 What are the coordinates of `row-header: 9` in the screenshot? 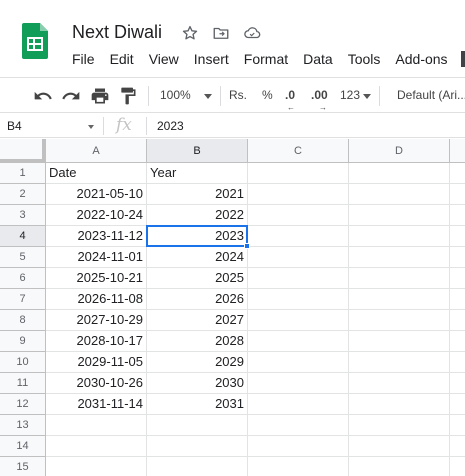 It's located at (23, 341).